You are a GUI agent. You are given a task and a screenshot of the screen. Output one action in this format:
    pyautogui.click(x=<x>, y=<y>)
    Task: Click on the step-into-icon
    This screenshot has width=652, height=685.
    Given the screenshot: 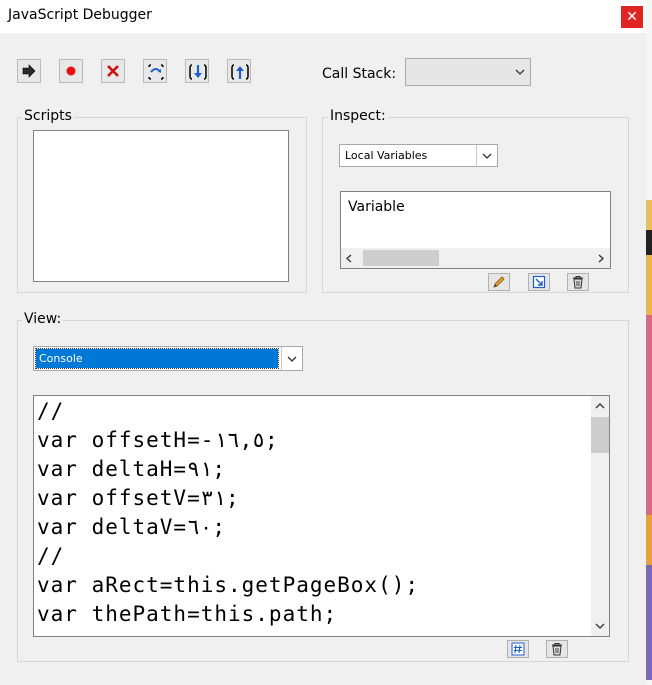 What is the action you would take?
    pyautogui.click(x=198, y=72)
    